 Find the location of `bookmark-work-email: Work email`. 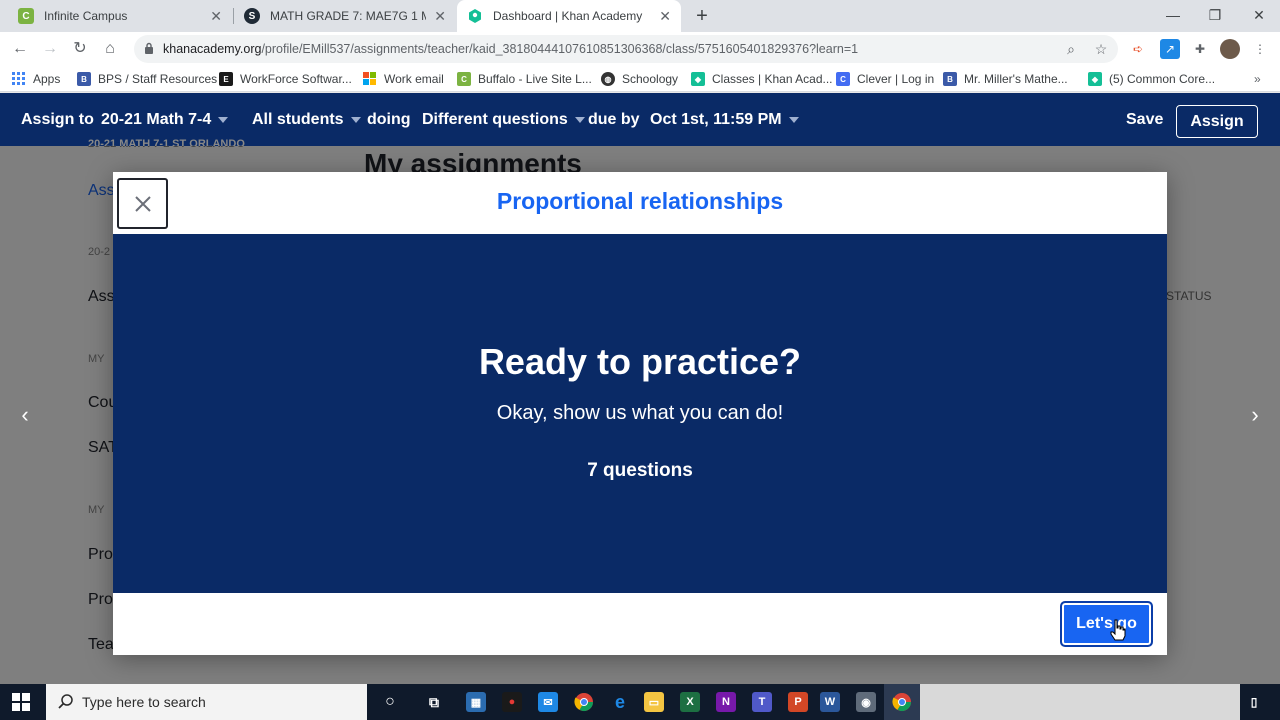

bookmark-work-email: Work email is located at coordinates (403, 79).